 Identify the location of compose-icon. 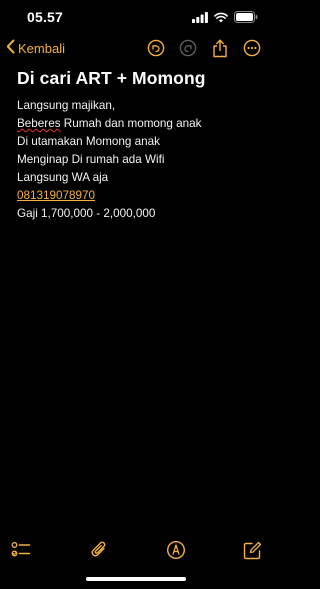
(252, 550).